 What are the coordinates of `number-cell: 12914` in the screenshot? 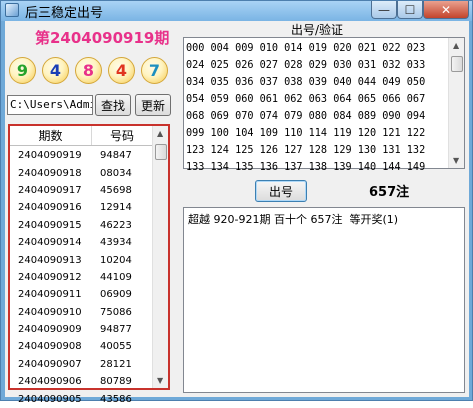 It's located at (116, 208).